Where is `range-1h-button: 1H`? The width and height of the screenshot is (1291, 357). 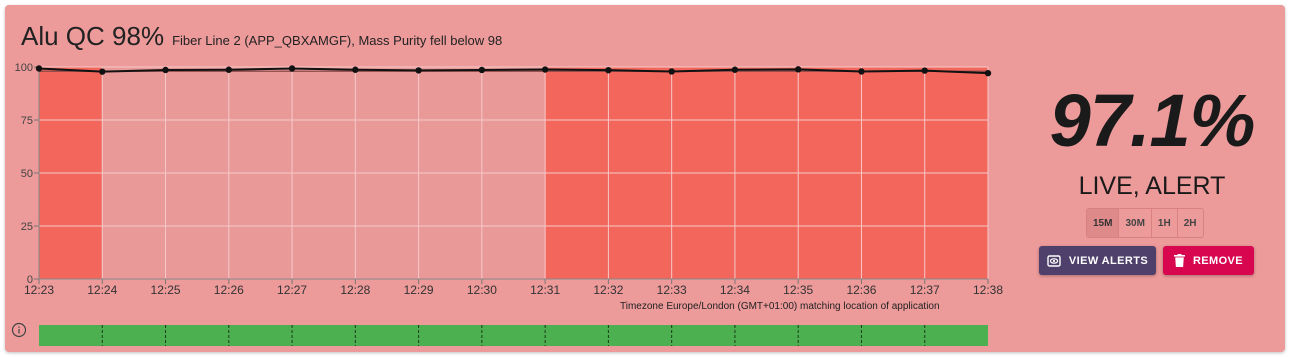 range-1h-button: 1H is located at coordinates (1165, 223).